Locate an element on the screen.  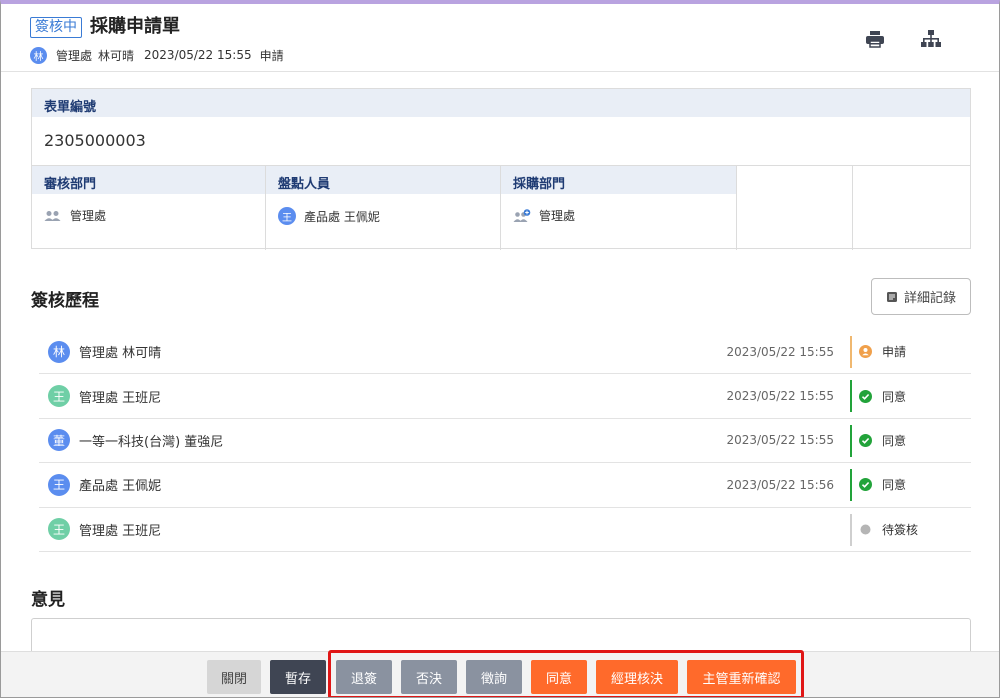
field-purchase-dept: 採購部門 管理處 is located at coordinates (619, 208).